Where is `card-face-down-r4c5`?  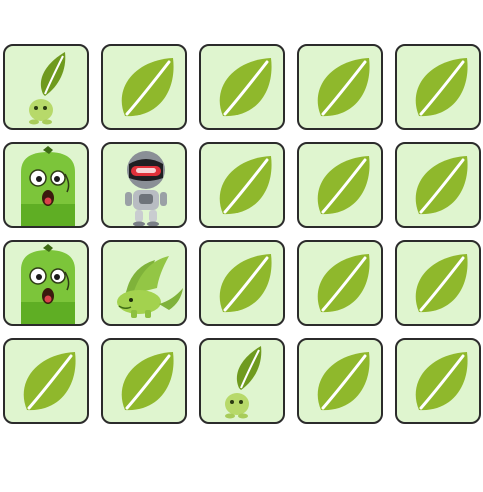
card-face-down-r4c5 is located at coordinates (438, 381).